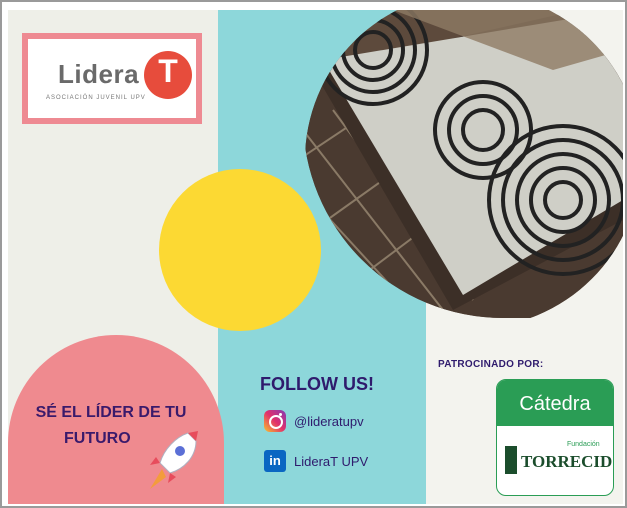  I want to click on company-name: TORRECID, so click(567, 461).